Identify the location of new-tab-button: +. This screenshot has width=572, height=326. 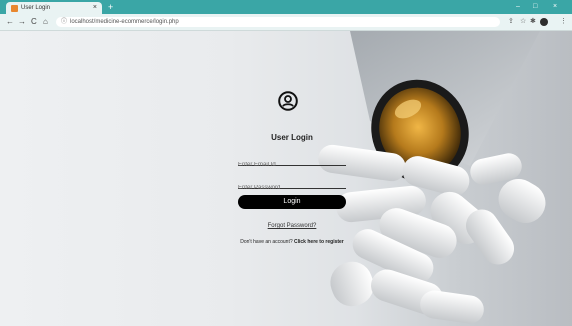
(110, 7).